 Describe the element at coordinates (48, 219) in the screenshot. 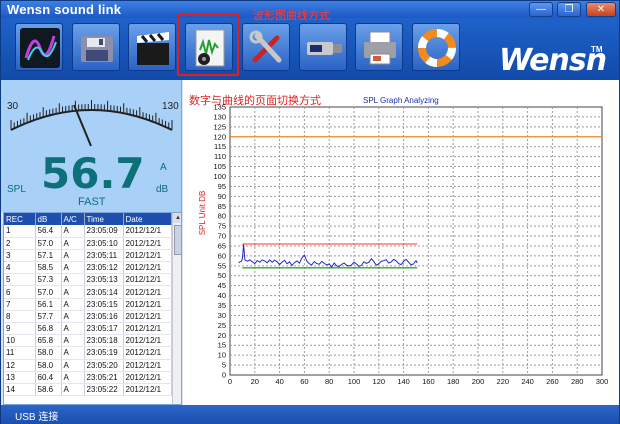

I see `column-header: dB` at that location.